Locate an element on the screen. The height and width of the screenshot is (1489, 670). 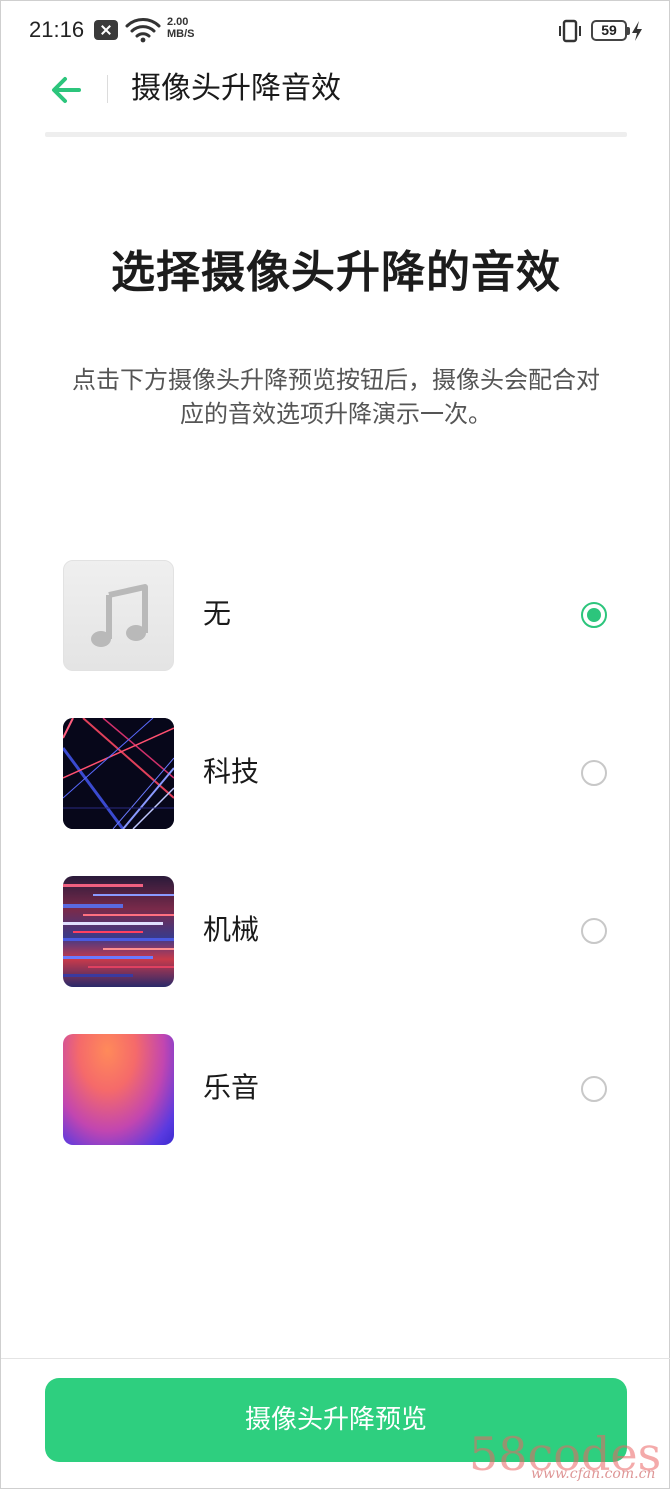
network-speed-value: 2.00 is located at coordinates (178, 22).